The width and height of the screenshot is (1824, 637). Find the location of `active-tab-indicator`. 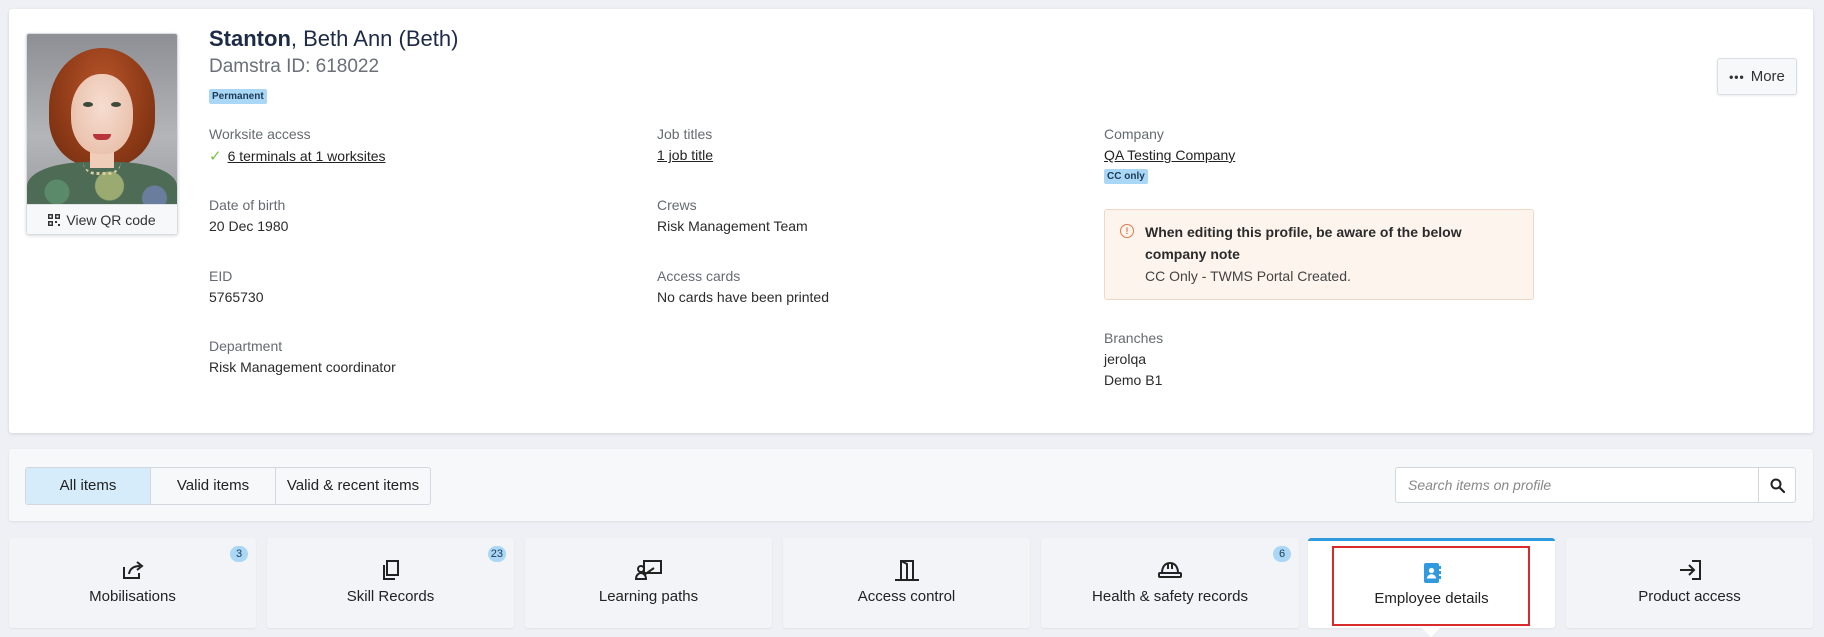

active-tab-indicator is located at coordinates (1431, 539).